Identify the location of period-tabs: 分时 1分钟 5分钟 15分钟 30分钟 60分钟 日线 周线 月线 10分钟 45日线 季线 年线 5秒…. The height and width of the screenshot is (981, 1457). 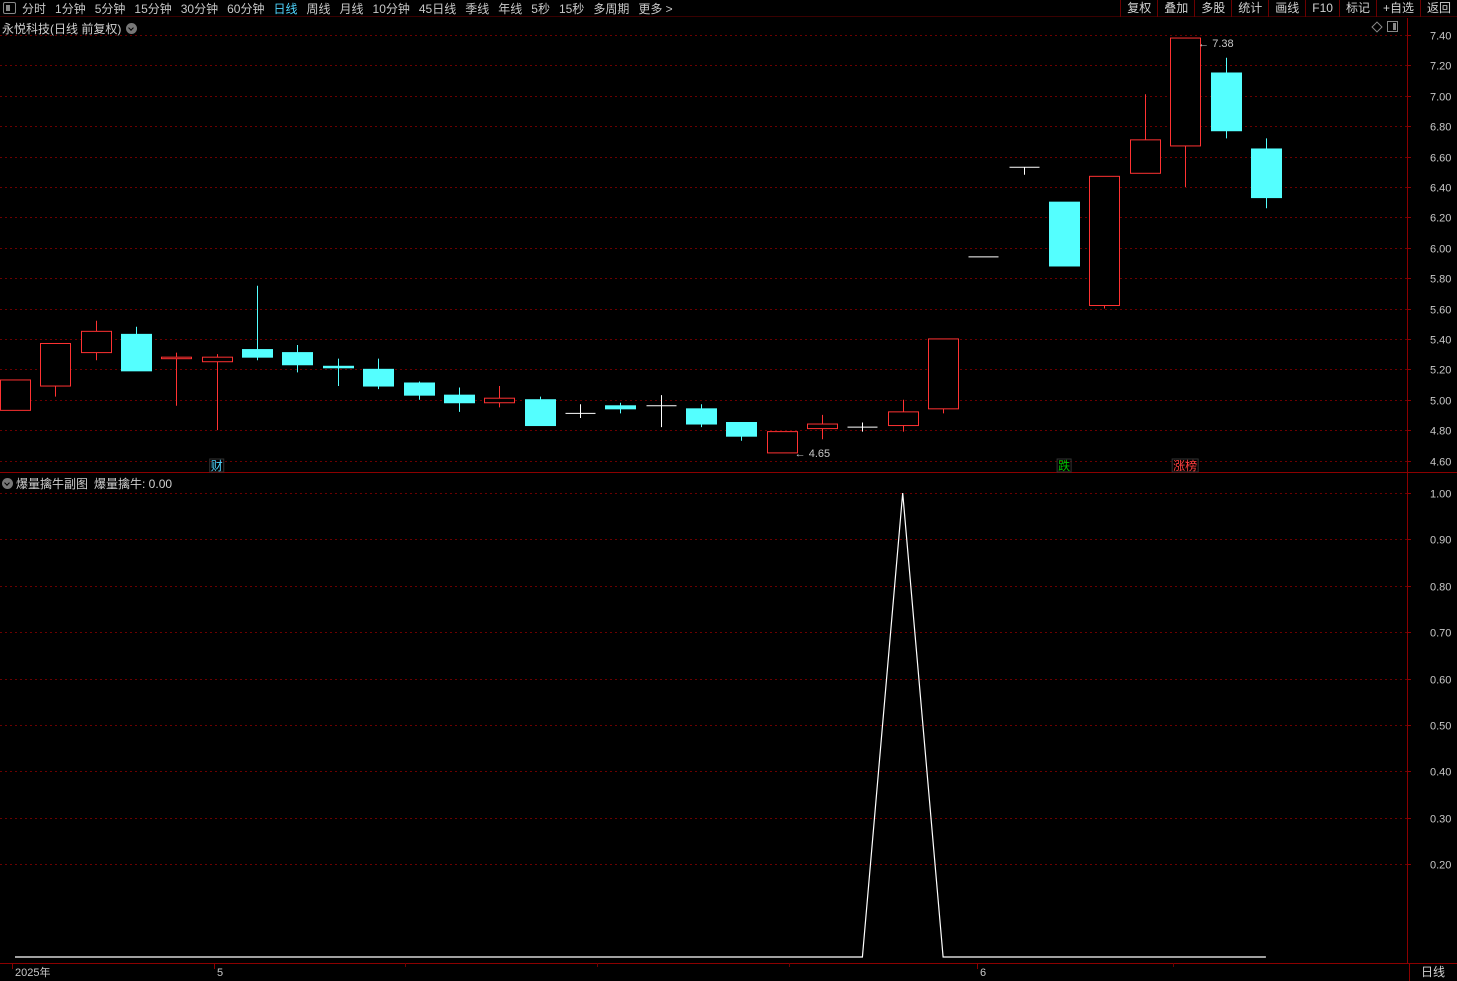
(352, 8).